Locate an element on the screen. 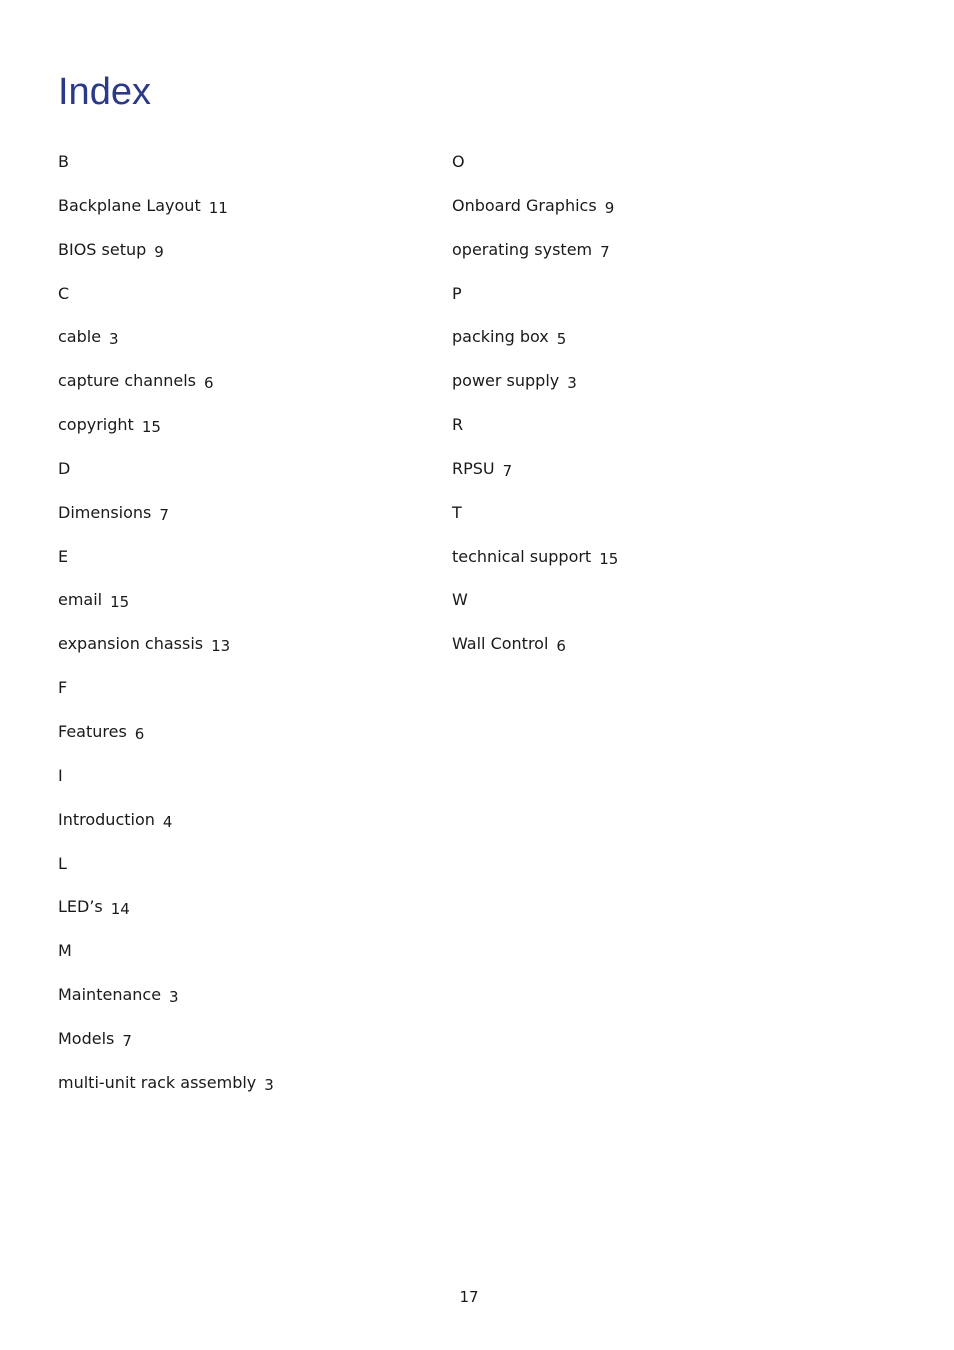  index-letter-heading: L is located at coordinates (166, 872).